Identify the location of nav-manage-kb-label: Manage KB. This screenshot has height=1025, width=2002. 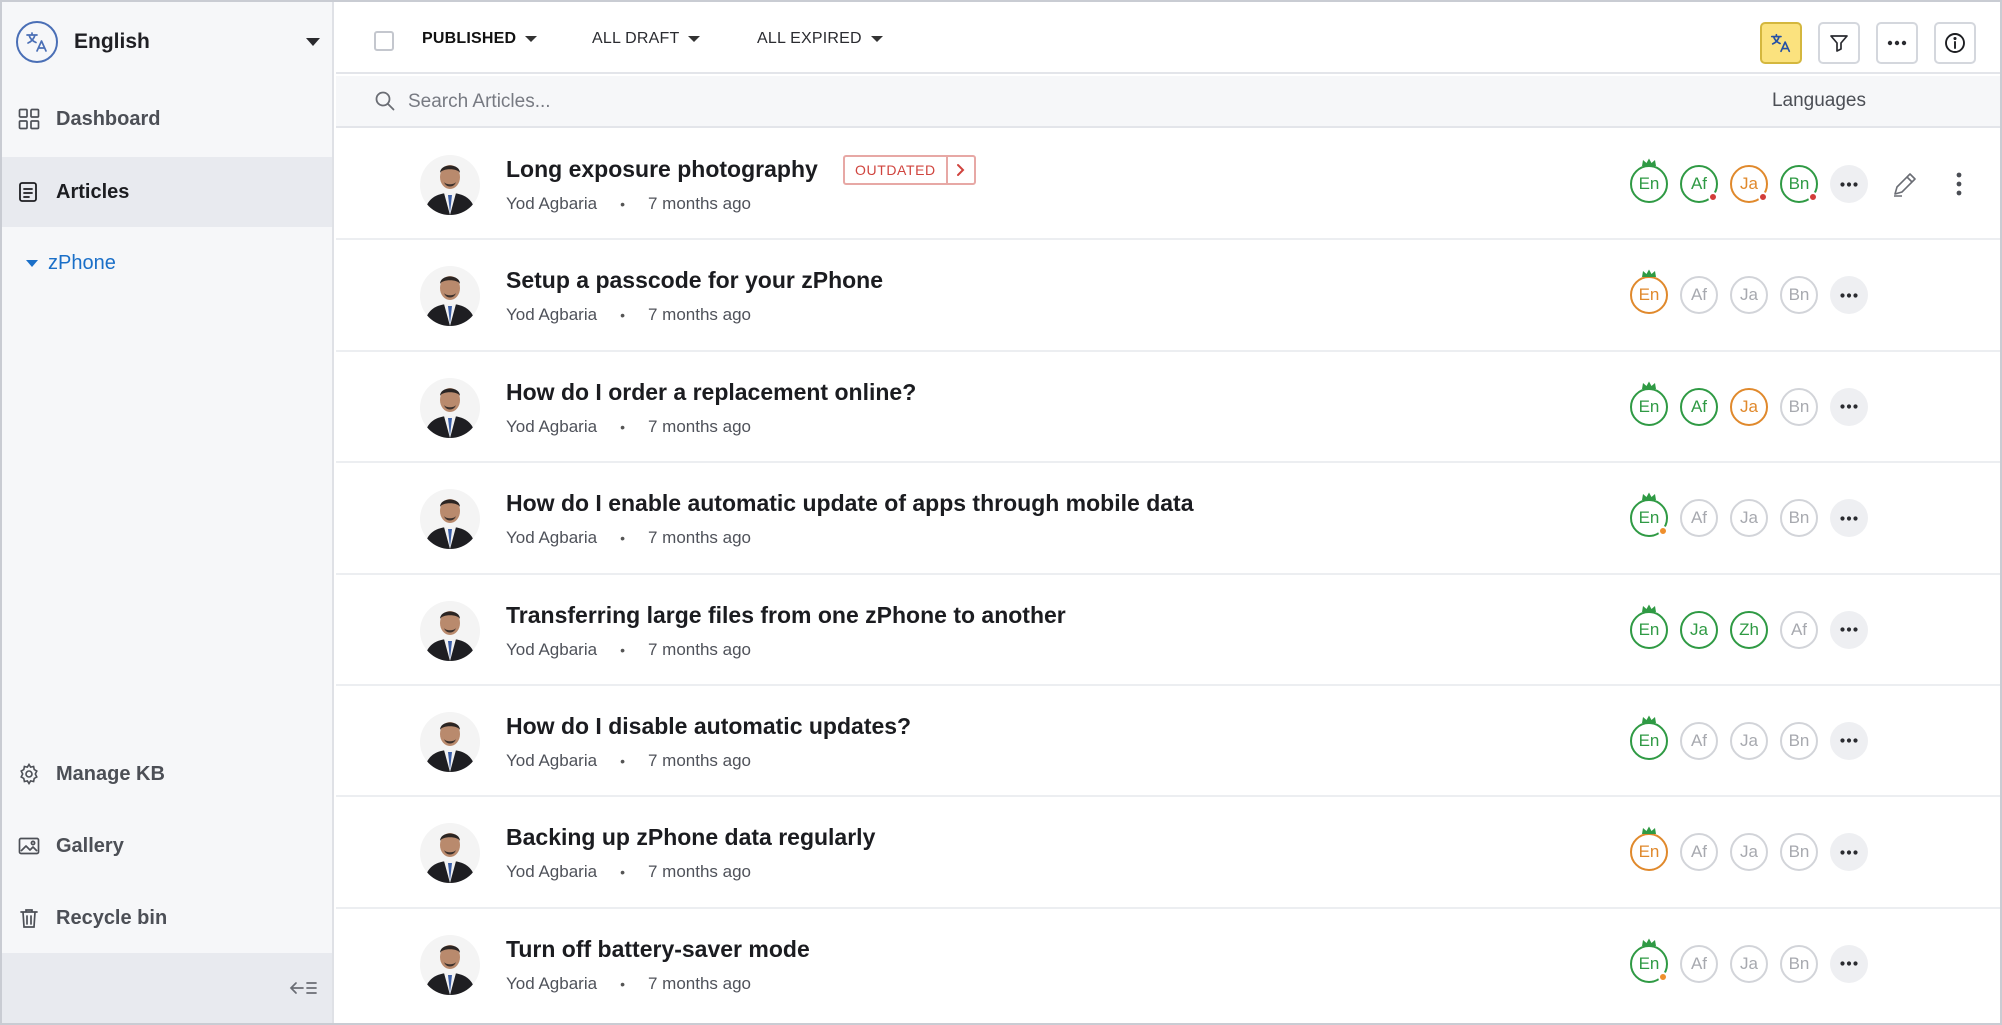
(110, 773).